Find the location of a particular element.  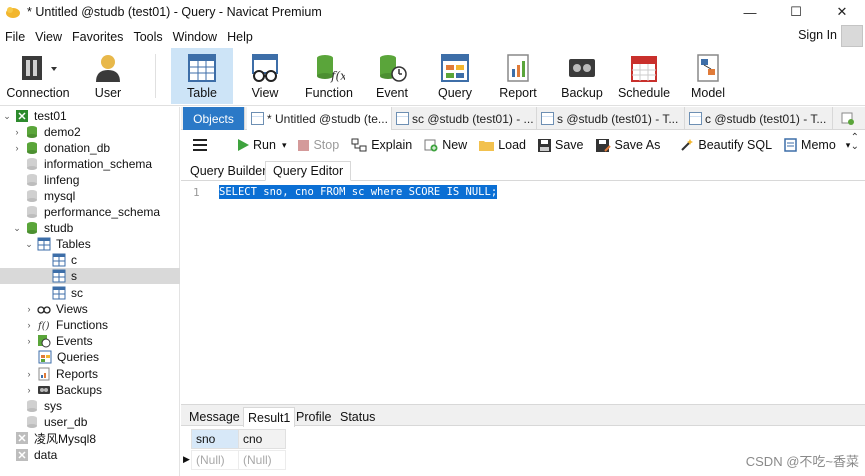

column-header-cno: cno is located at coordinates (262, 439).